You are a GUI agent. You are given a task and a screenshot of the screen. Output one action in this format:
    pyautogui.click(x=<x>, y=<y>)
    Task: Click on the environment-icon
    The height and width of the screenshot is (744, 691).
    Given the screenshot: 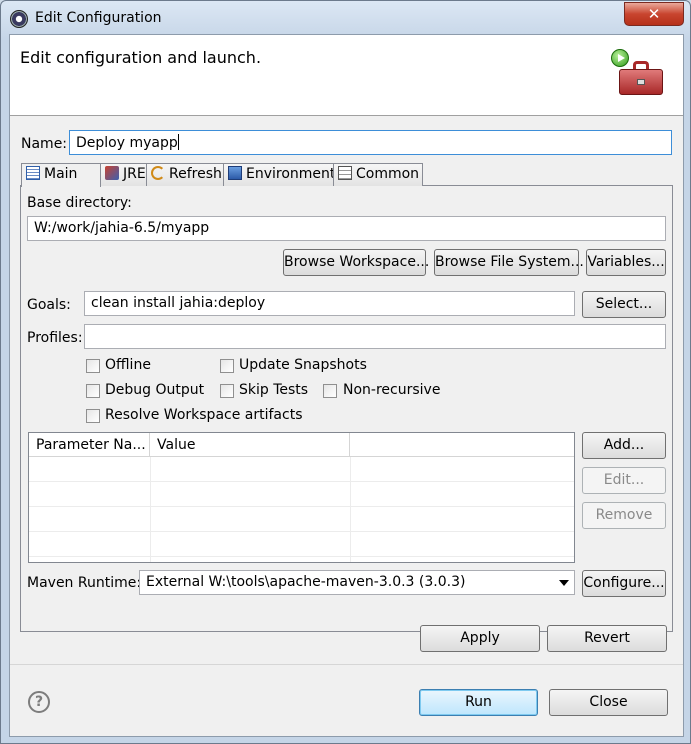 What is the action you would take?
    pyautogui.click(x=235, y=173)
    